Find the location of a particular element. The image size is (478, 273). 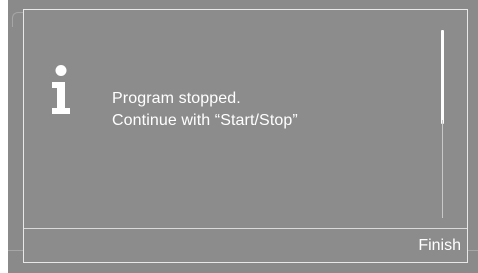

finish-button: Finish is located at coordinates (412, 246).